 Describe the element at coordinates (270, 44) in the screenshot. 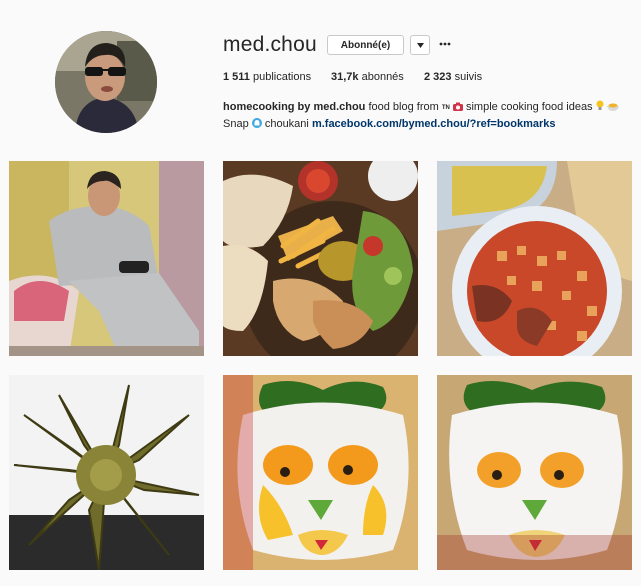

I see `profile-username: med.chou` at that location.